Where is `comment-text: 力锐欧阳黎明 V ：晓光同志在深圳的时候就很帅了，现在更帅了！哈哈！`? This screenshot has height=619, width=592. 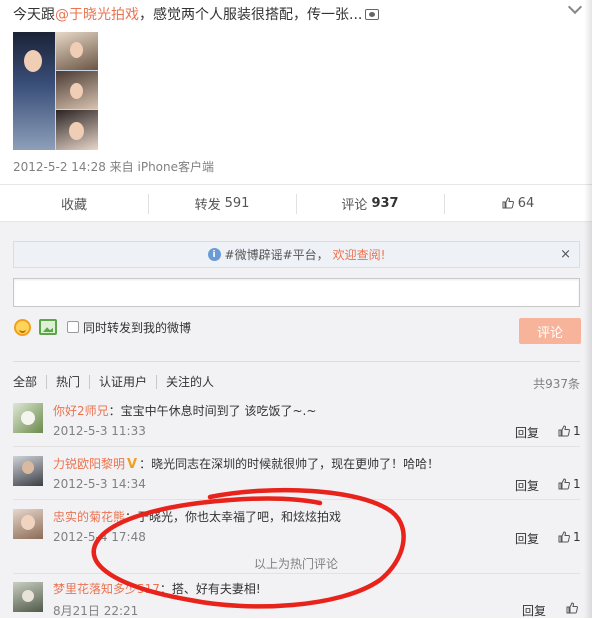 comment-text: 力锐欧阳黎明 V ：晓光同志在深圳的时候就很帅了，现在更帅了！哈哈！ is located at coordinates (246, 463).